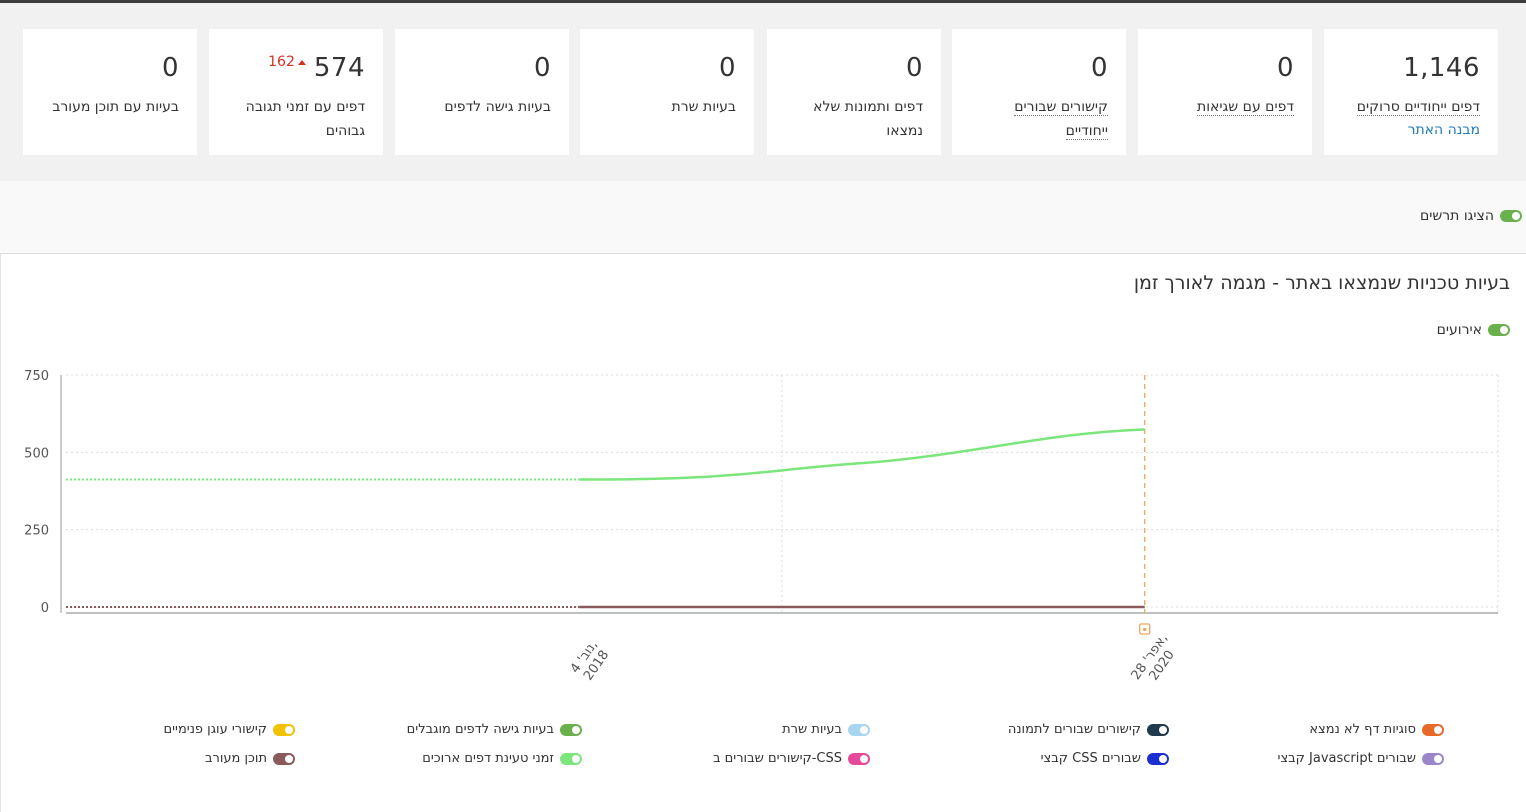 This screenshot has width=1526, height=812. Describe the element at coordinates (1362, 729) in the screenshot. I see `legend-label: סוגיות דף לא נמצא` at that location.